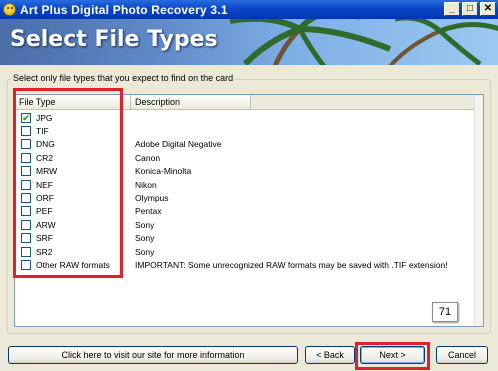 The height and width of the screenshot is (371, 498). Describe the element at coordinates (191, 102) in the screenshot. I see `column-header-description: Description` at that location.